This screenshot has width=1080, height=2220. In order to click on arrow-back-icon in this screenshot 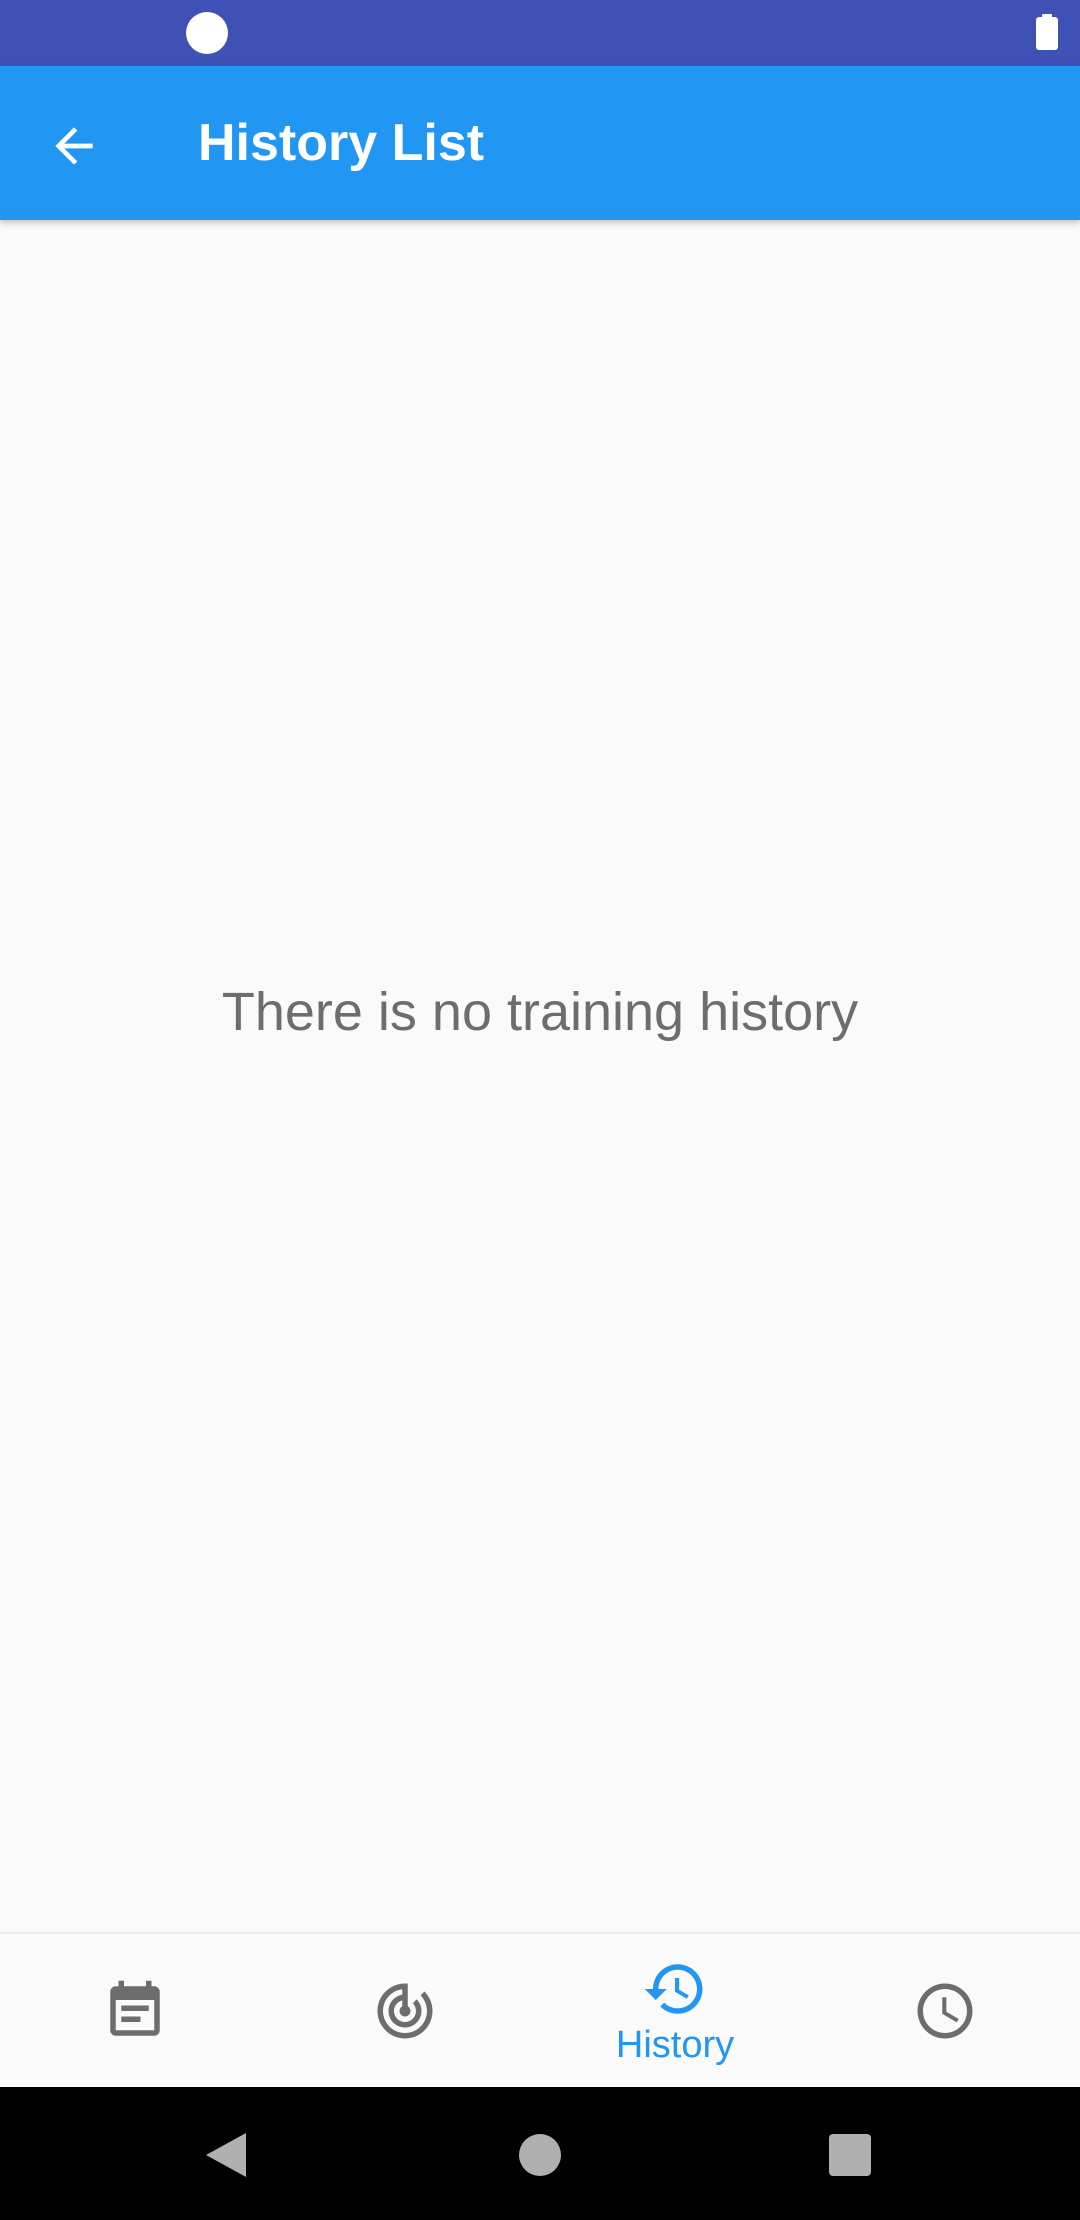, I will do `click(74, 146)`.